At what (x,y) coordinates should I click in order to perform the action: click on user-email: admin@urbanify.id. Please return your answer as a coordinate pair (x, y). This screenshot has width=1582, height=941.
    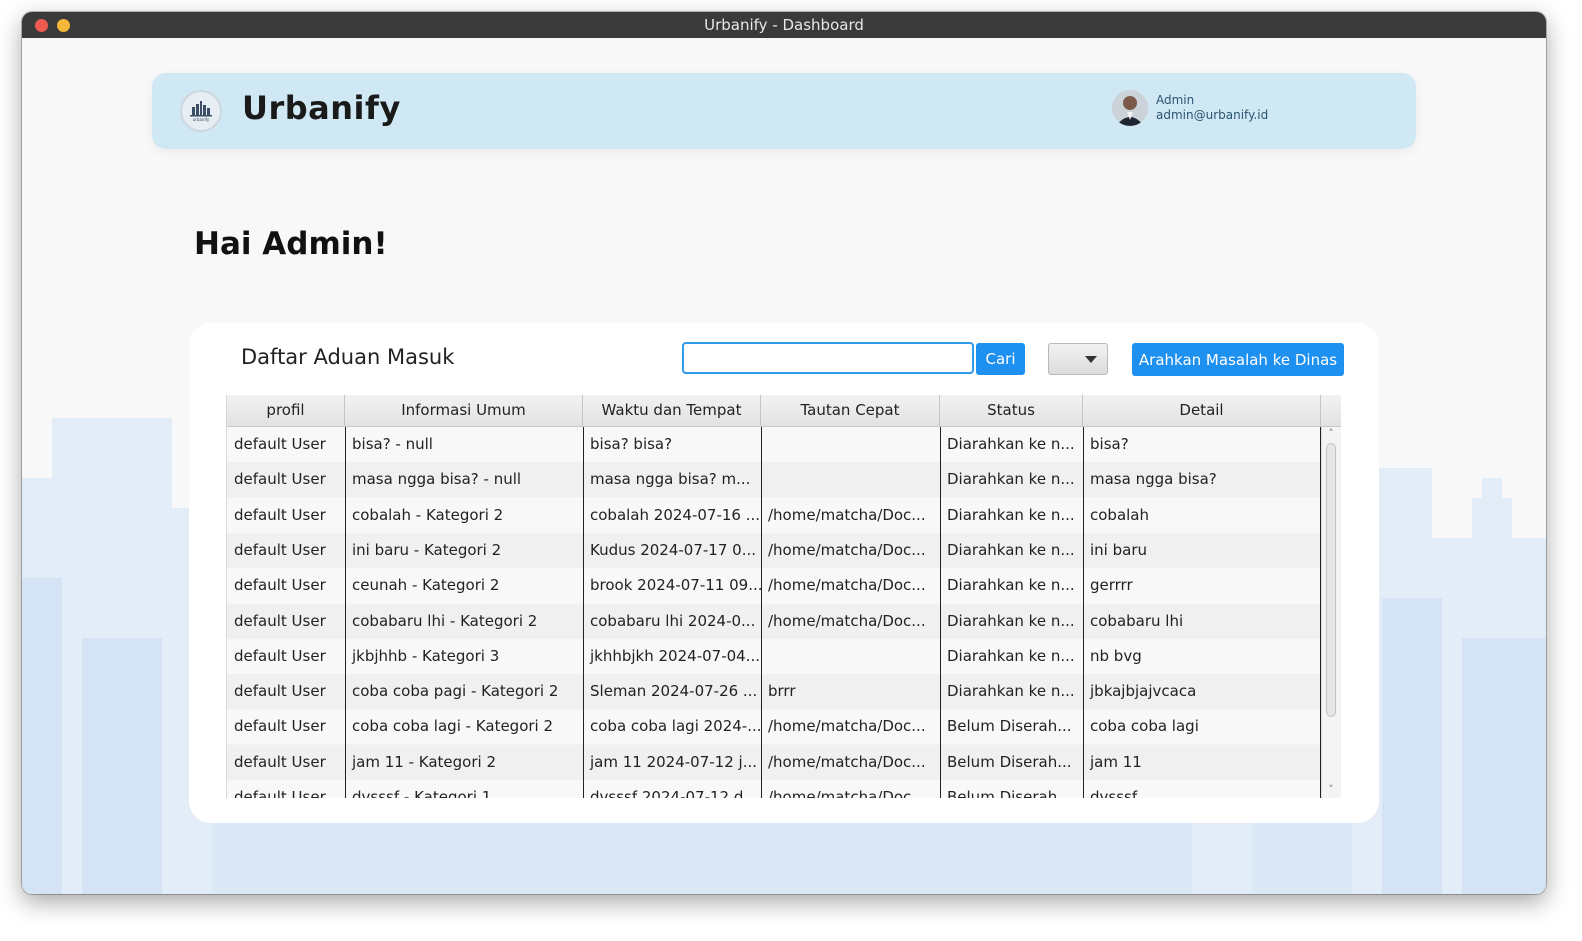
    Looking at the image, I should click on (1212, 115).